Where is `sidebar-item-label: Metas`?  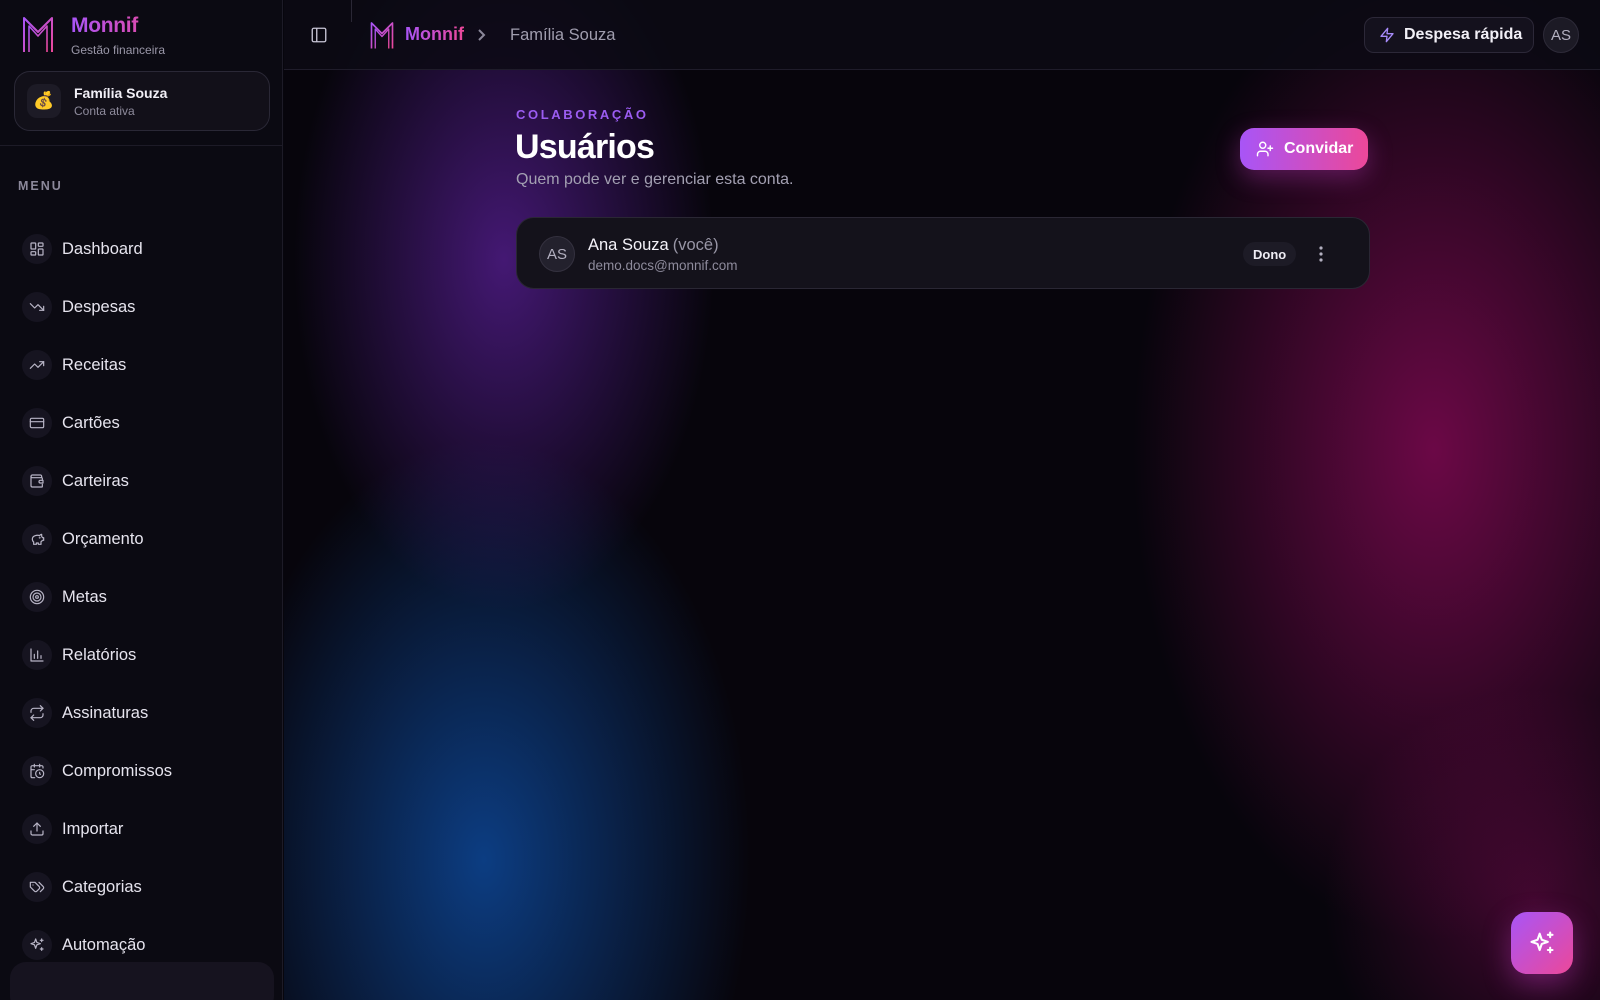
sidebar-item-label: Metas is located at coordinates (84, 596).